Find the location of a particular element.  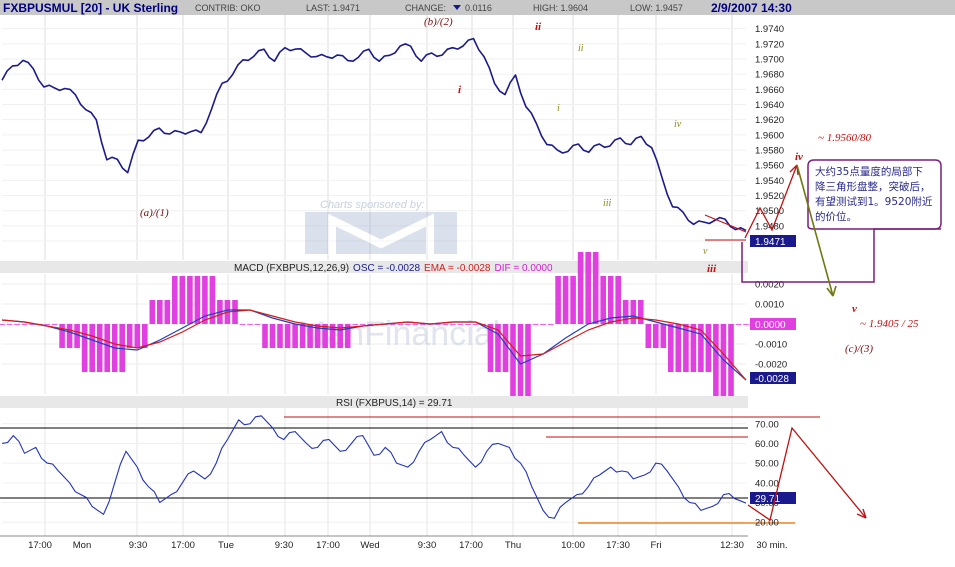

annotation-red-iii: iii is located at coordinates (712, 269).